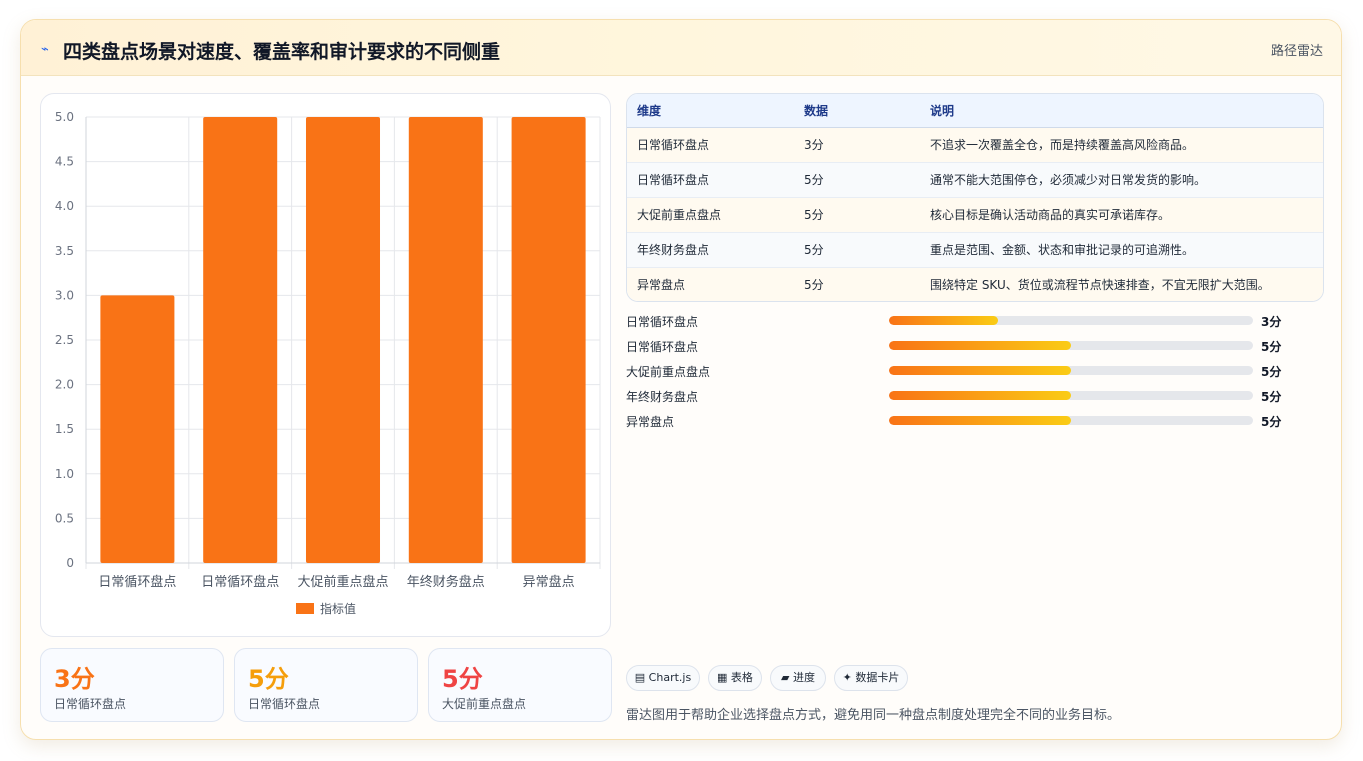 Image resolution: width=1363 pixels, height=761 pixels. What do you see at coordinates (668, 372) in the screenshot?
I see `progress-label: 大促前重点盘点` at bounding box center [668, 372].